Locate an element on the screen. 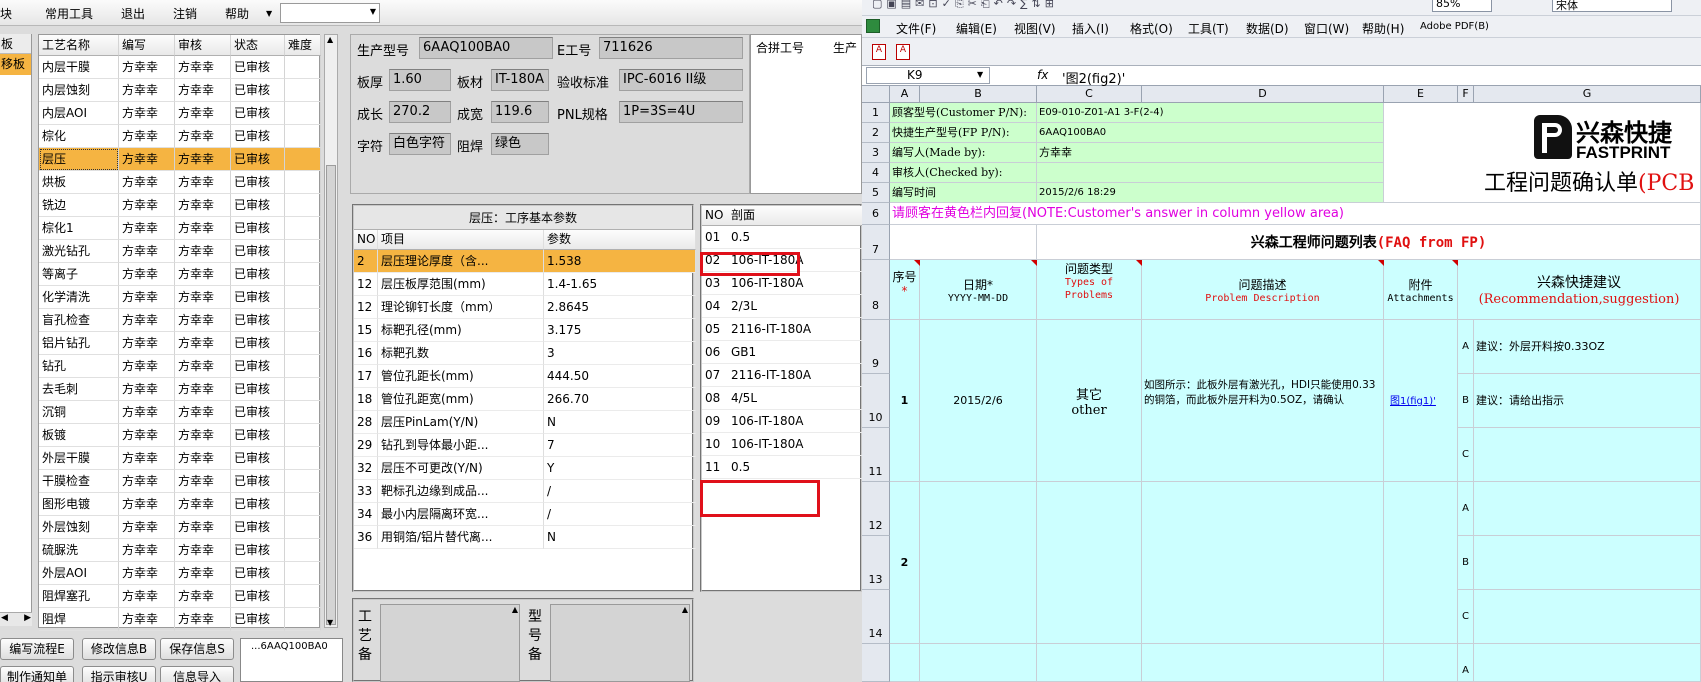  menu-help: 帮助 is located at coordinates (237, 13).